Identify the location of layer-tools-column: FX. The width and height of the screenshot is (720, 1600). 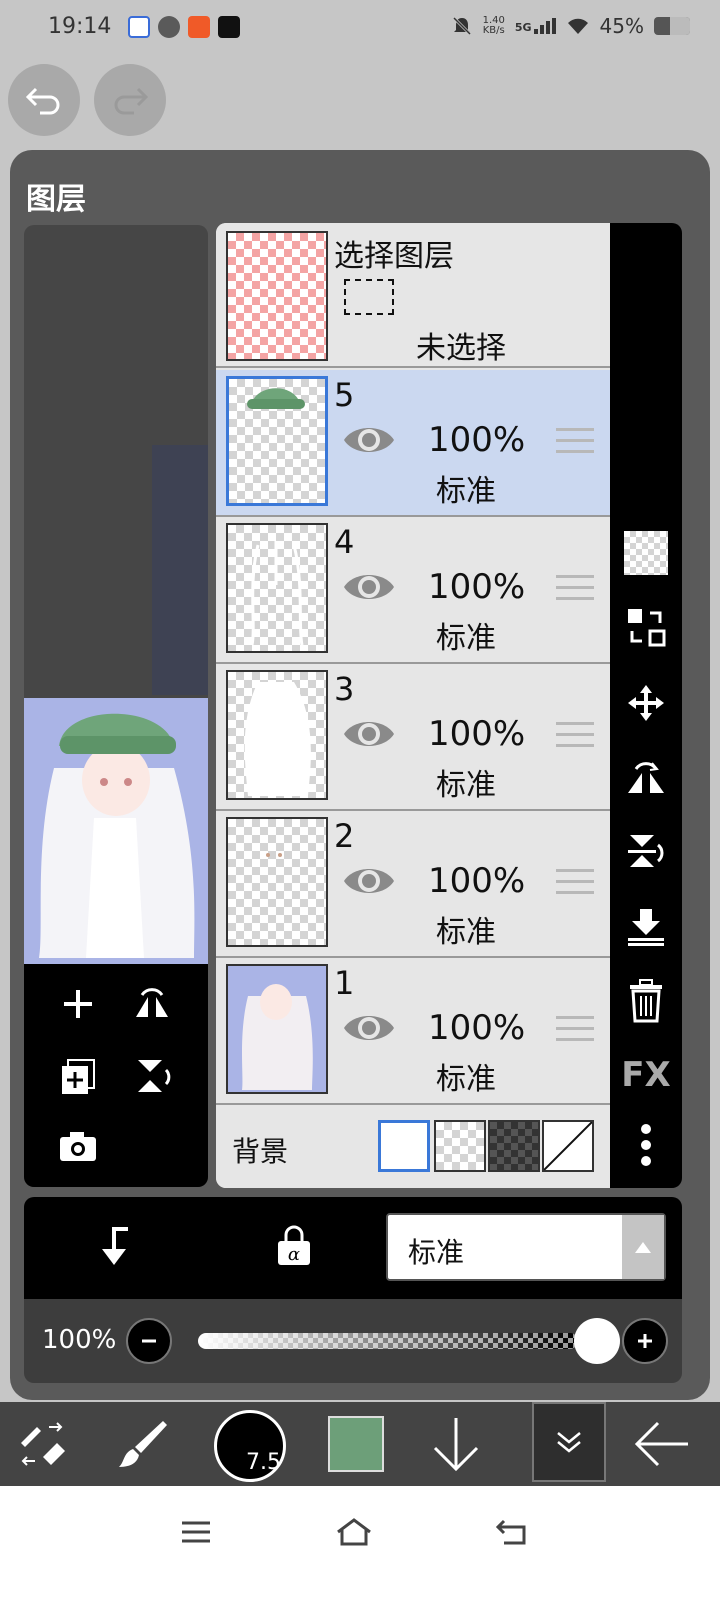
(646, 705).